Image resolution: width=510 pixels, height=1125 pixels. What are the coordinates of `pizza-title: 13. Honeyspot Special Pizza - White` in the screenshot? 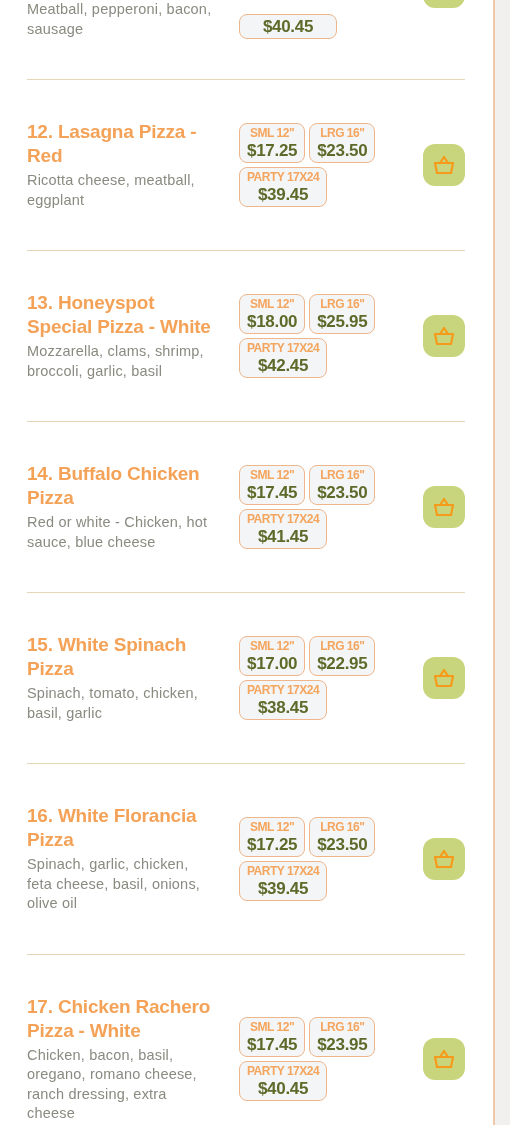 It's located at (119, 315).